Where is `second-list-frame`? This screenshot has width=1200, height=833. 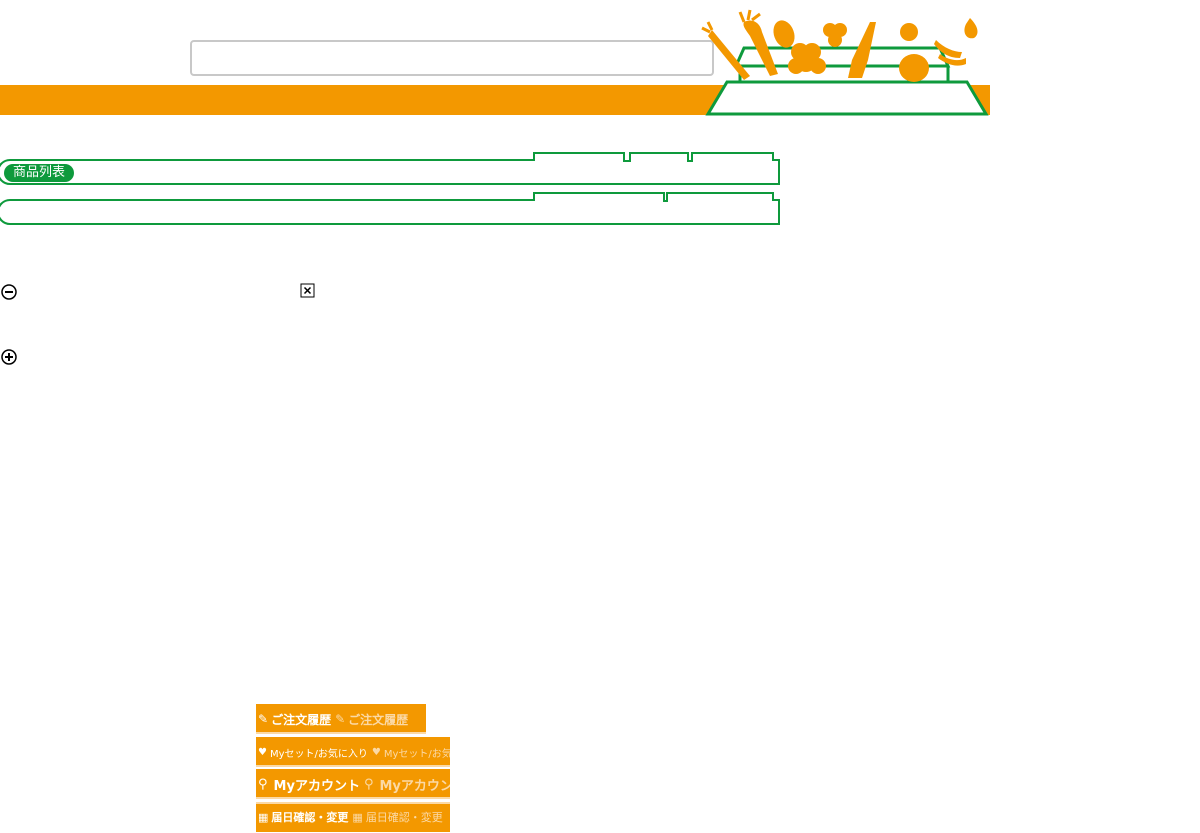 second-list-frame is located at coordinates (390, 208).